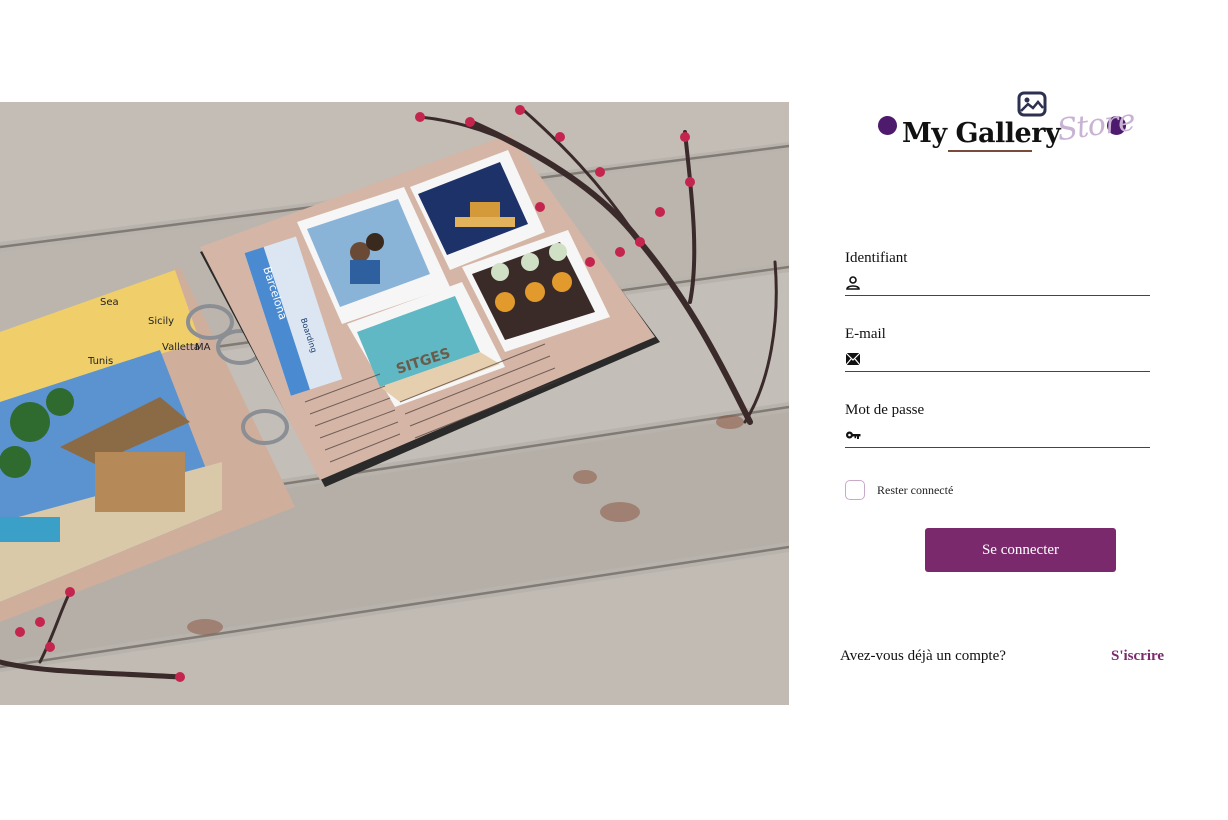 This screenshot has width=1228, height=820. What do you see at coordinates (1009, 360) in the screenshot?
I see `email-input` at bounding box center [1009, 360].